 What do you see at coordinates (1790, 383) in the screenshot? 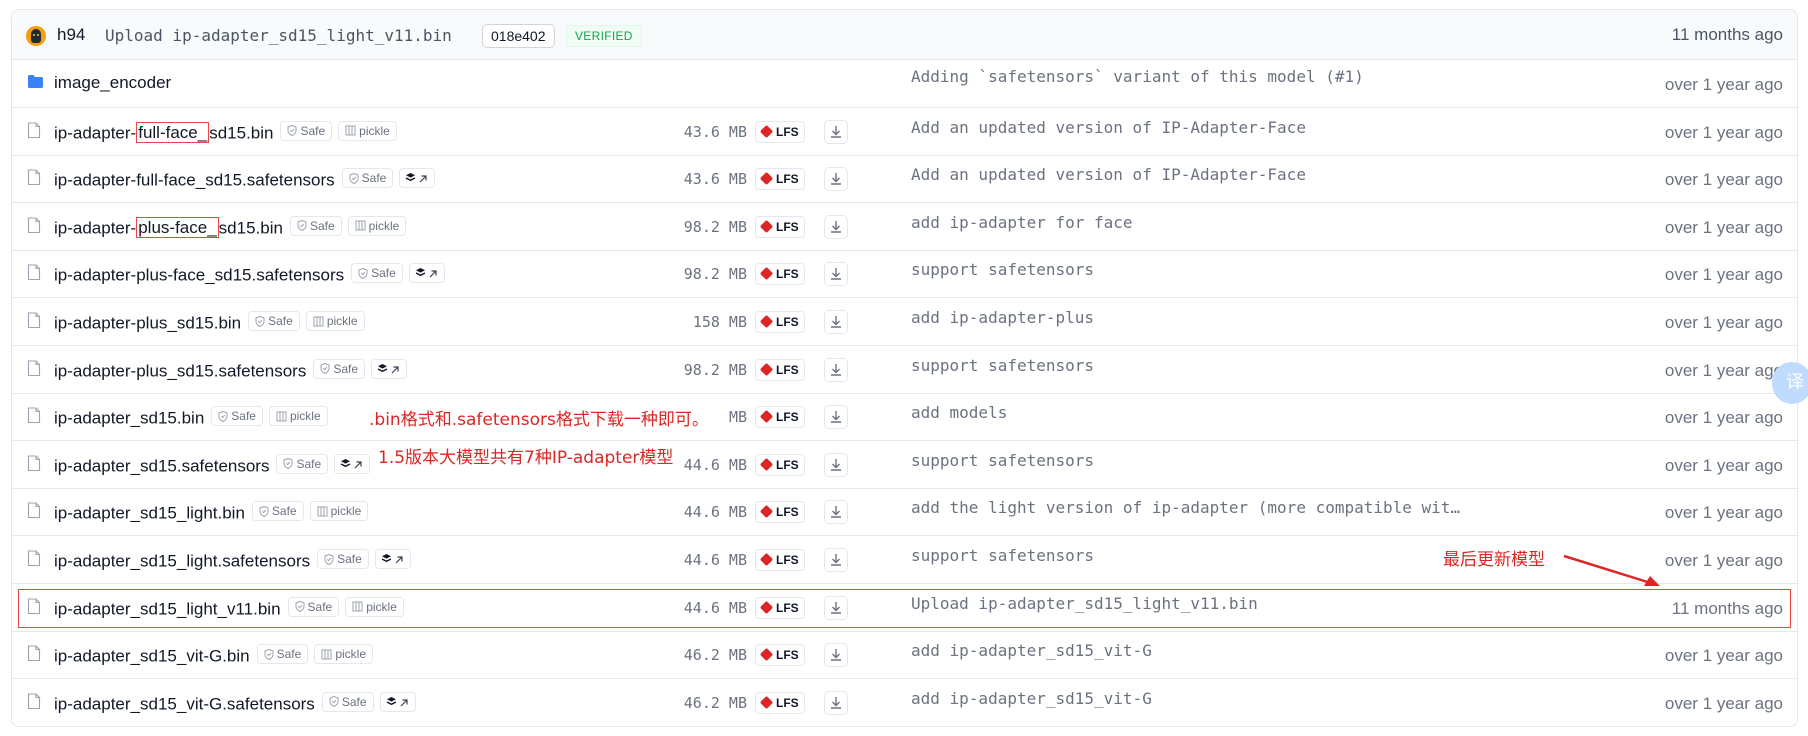
I see `translate-widget: 译` at bounding box center [1790, 383].